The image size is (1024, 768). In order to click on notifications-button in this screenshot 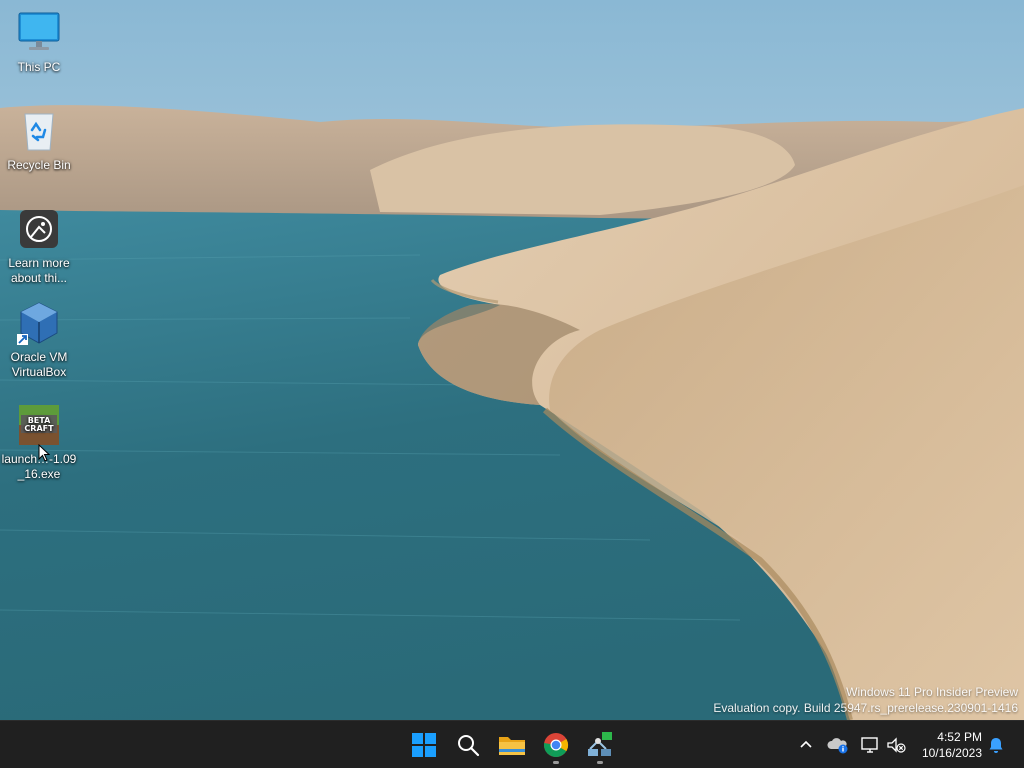, I will do `click(996, 745)`.